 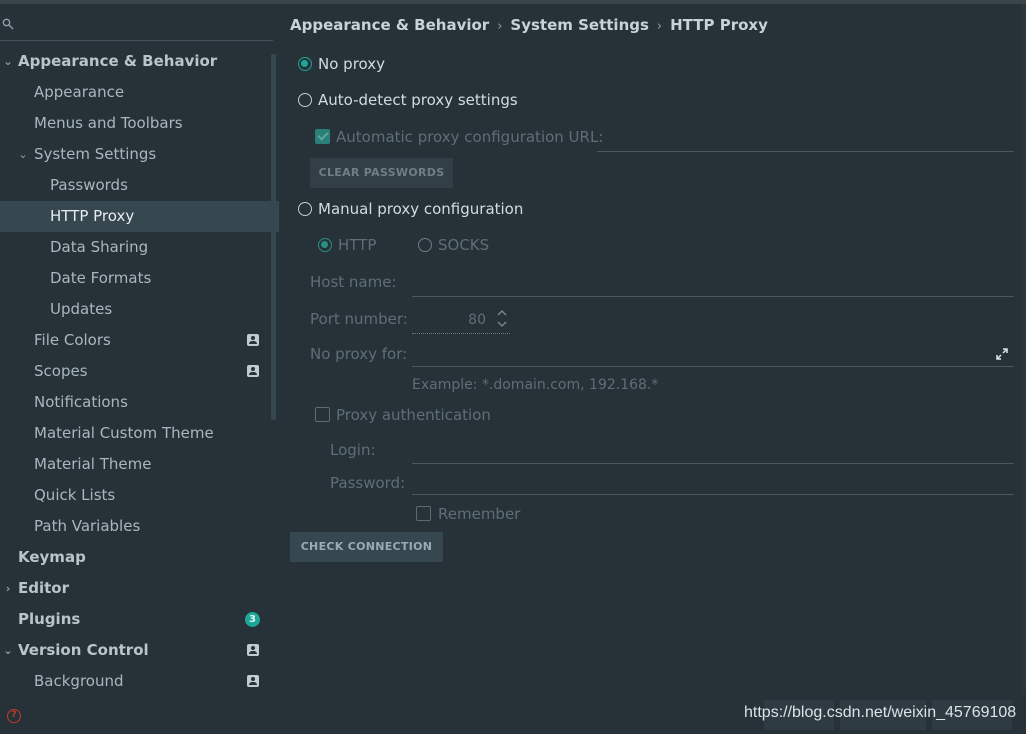 I want to click on sidebar-item-plugins: Plugins 3, so click(x=139, y=619).